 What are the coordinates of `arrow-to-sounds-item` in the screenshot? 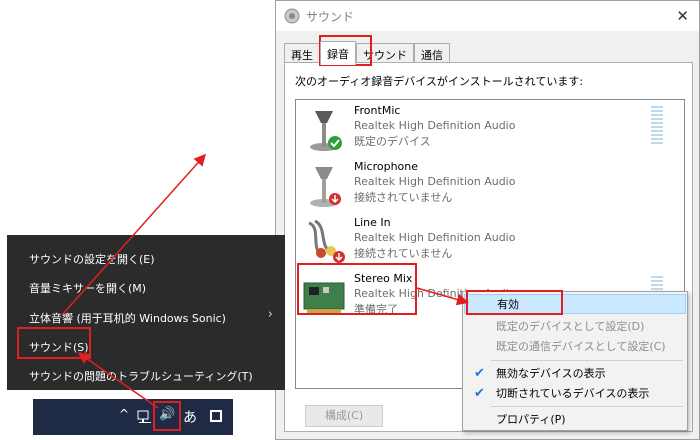 It's located at (118, 380).